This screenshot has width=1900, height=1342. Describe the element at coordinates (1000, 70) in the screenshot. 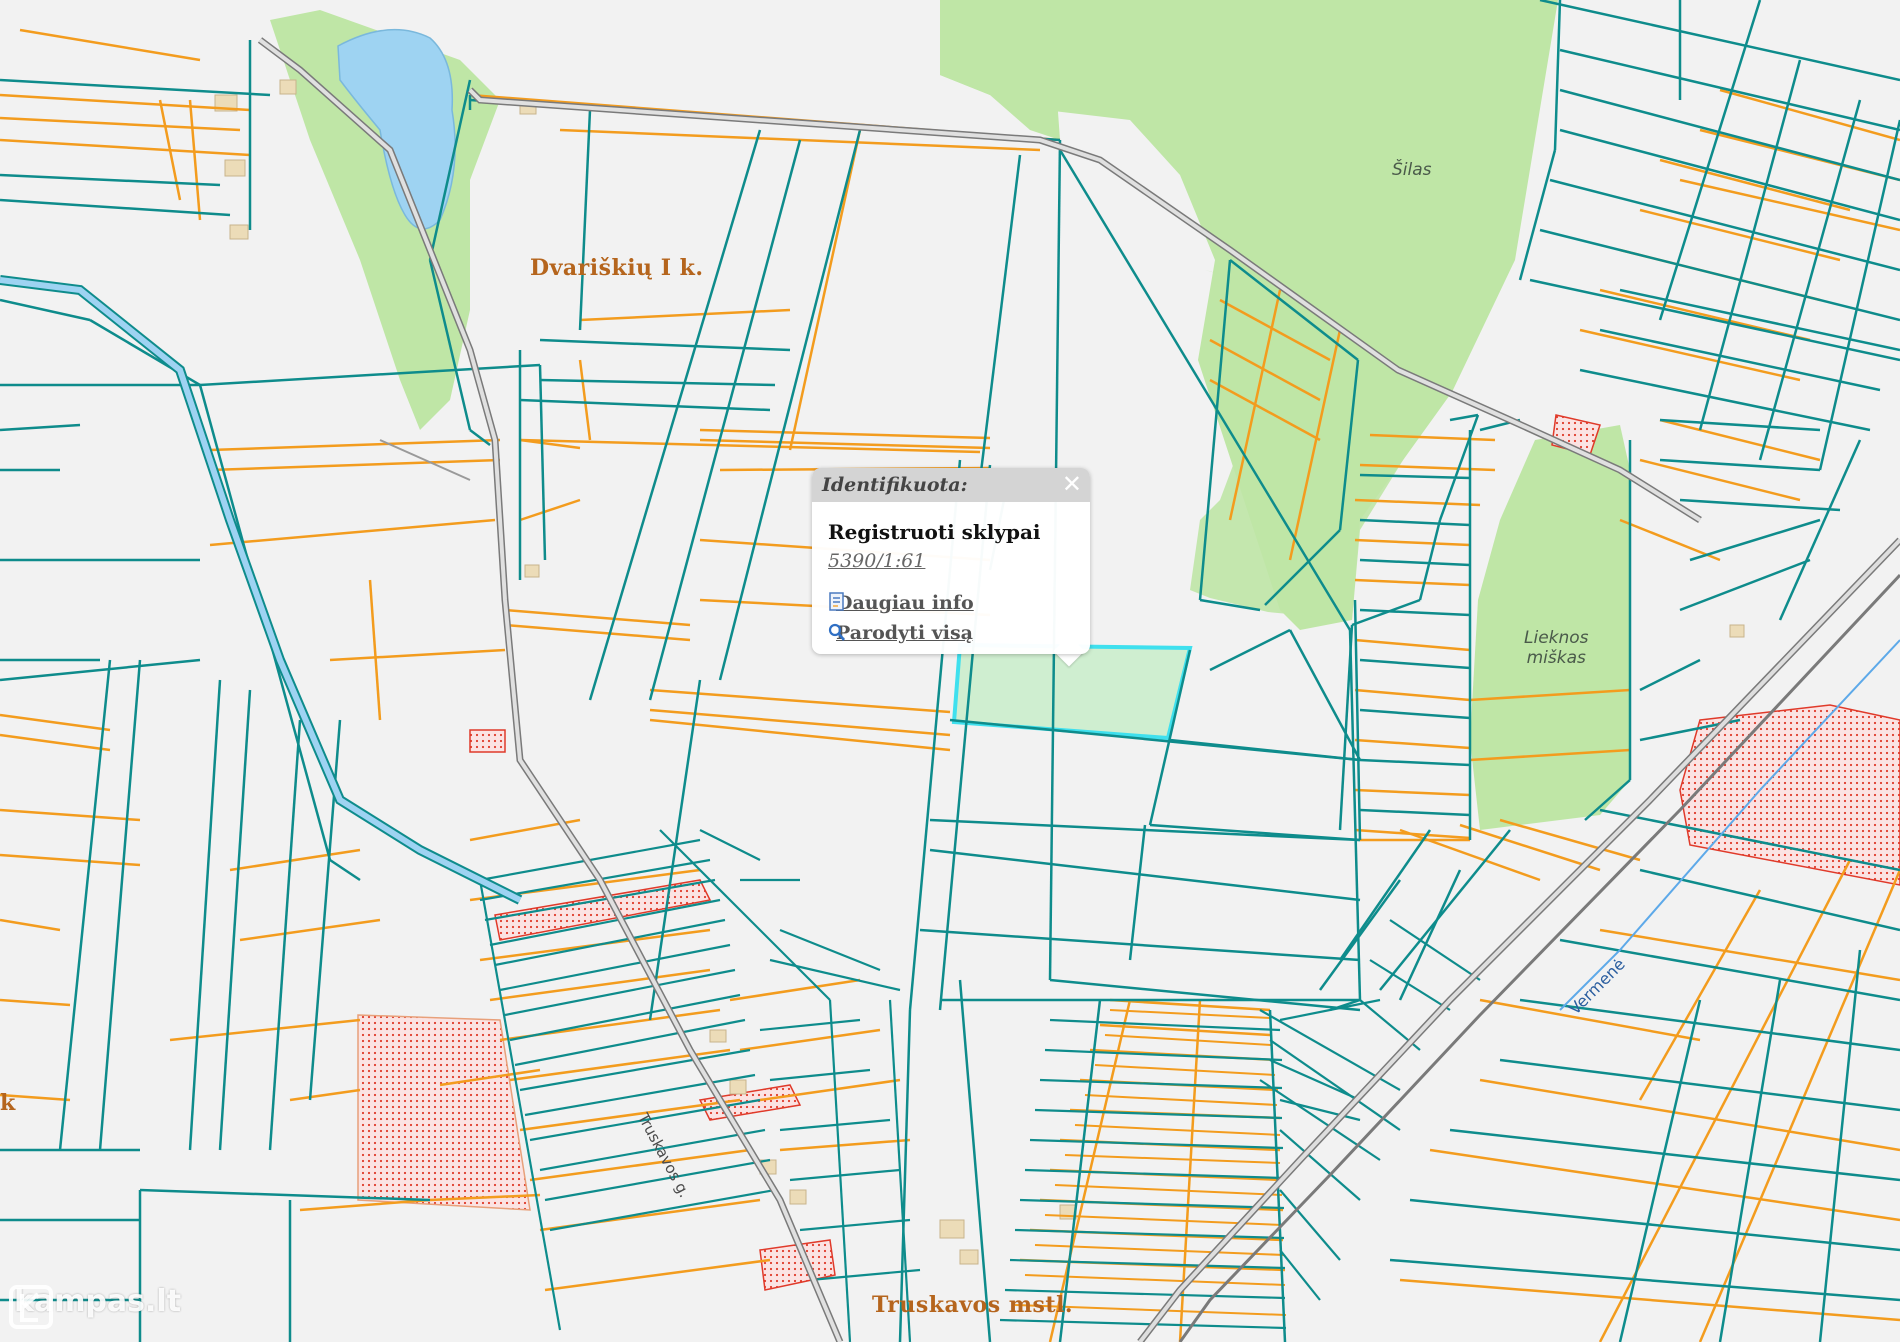

I see `forest-north` at that location.